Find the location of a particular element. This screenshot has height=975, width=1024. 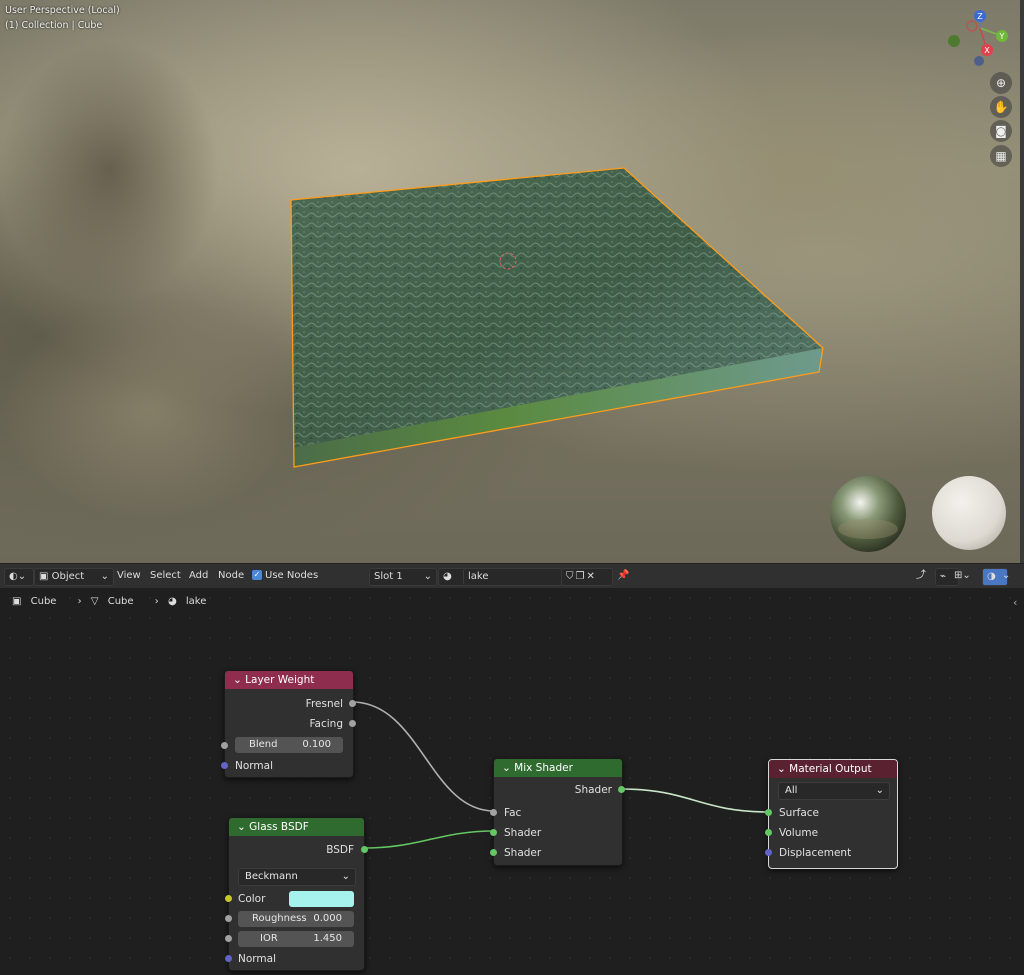

menu-node: Node is located at coordinates (231, 576).